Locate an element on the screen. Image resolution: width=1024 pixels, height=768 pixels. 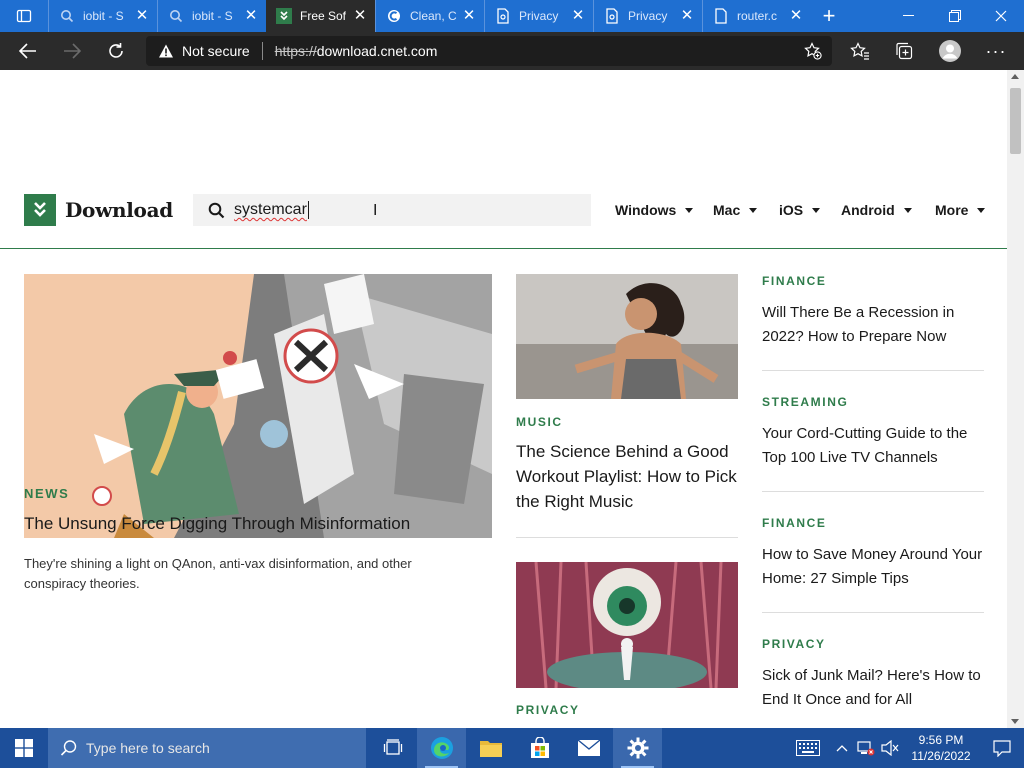
arrow-left-icon is located at coordinates (27, 51).